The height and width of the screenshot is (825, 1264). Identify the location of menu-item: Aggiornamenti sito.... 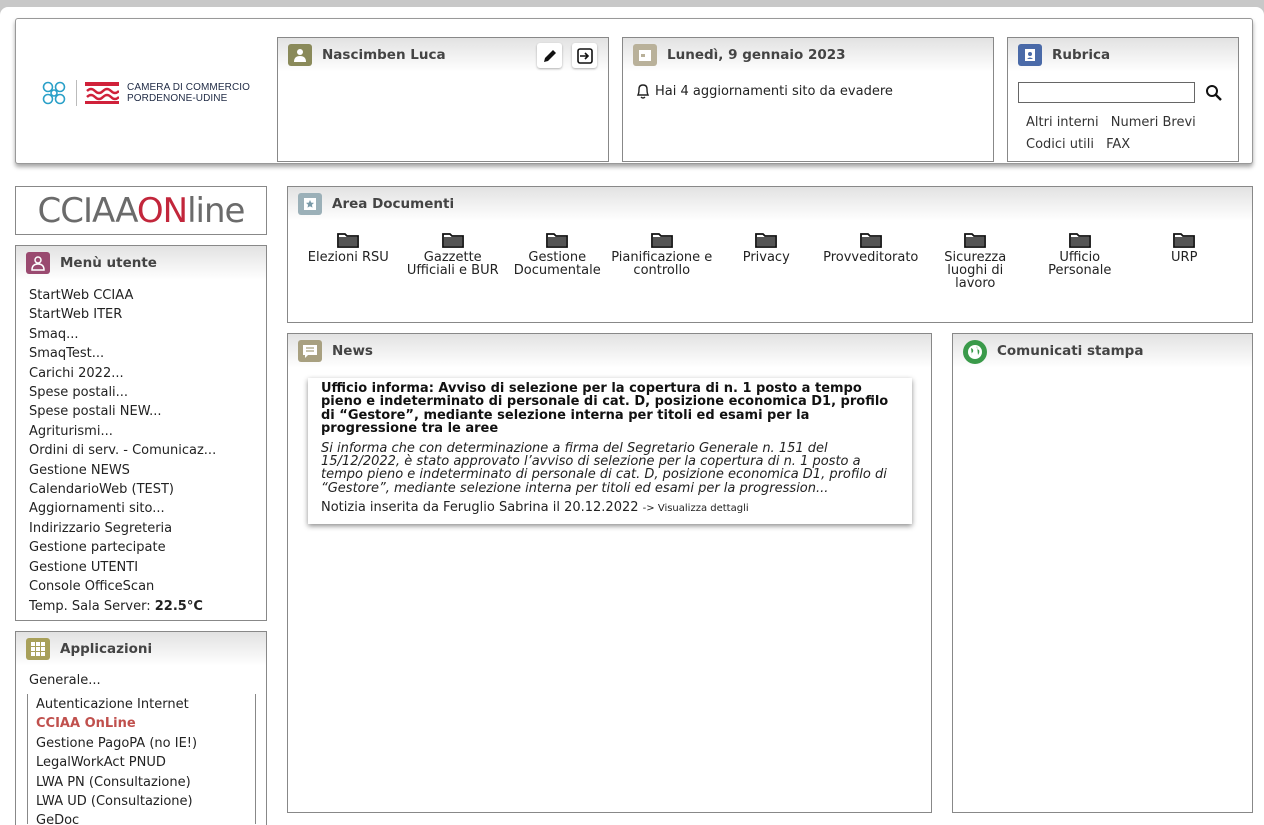
(147, 508).